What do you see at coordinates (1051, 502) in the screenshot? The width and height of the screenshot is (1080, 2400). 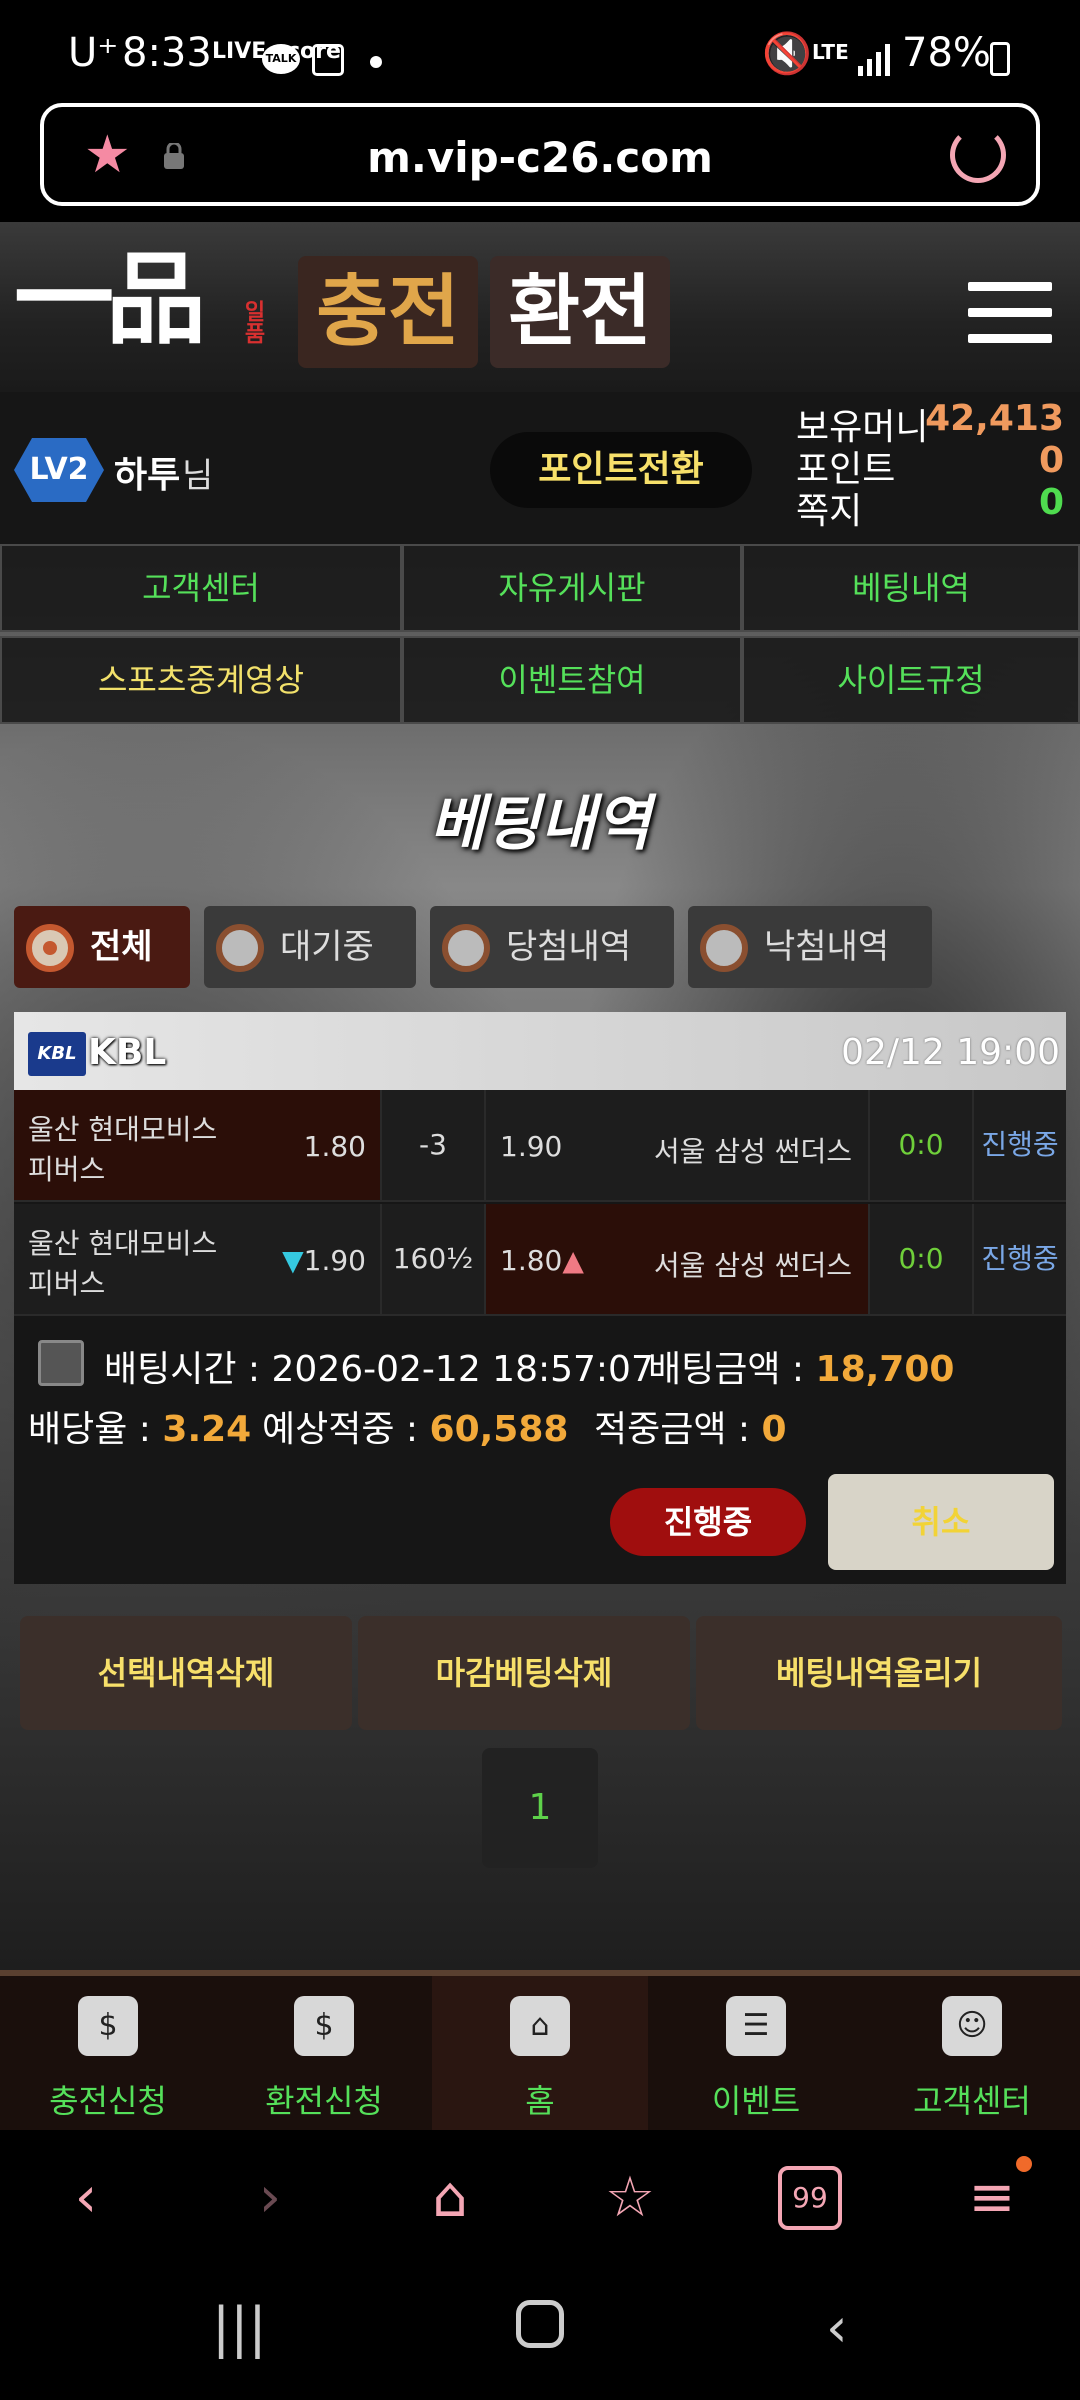 I see `message-count: 0` at bounding box center [1051, 502].